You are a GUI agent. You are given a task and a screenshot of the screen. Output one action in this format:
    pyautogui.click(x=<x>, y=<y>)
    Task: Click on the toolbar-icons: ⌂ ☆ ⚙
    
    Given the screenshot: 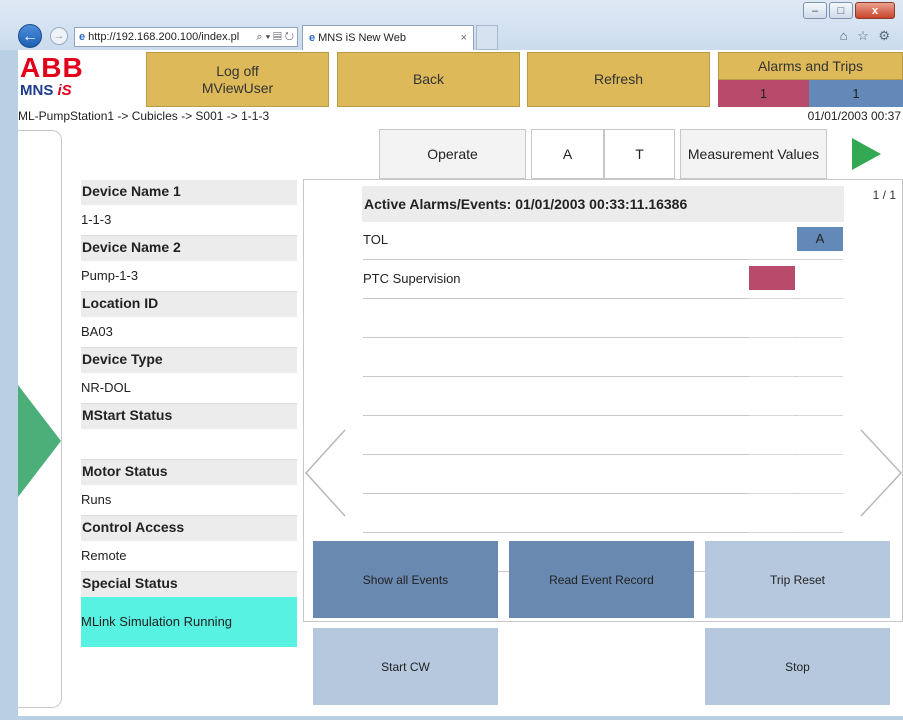 What is the action you would take?
    pyautogui.click(x=866, y=36)
    